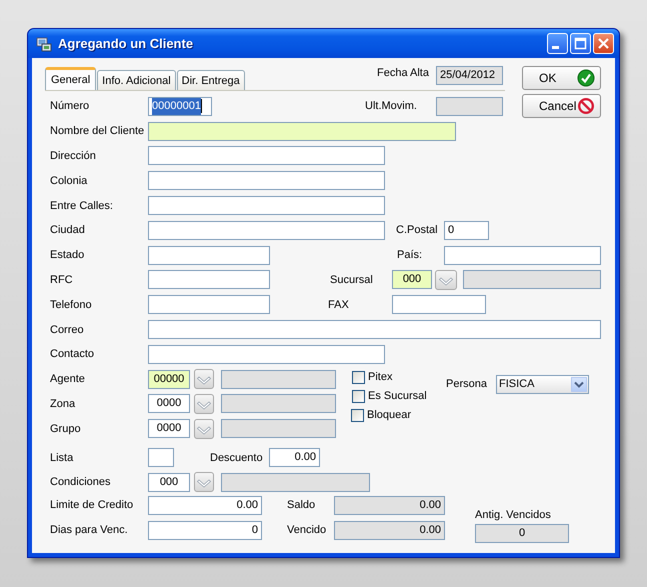 This screenshot has width=647, height=587. What do you see at coordinates (352, 279) in the screenshot?
I see `field-label: Sucursal` at bounding box center [352, 279].